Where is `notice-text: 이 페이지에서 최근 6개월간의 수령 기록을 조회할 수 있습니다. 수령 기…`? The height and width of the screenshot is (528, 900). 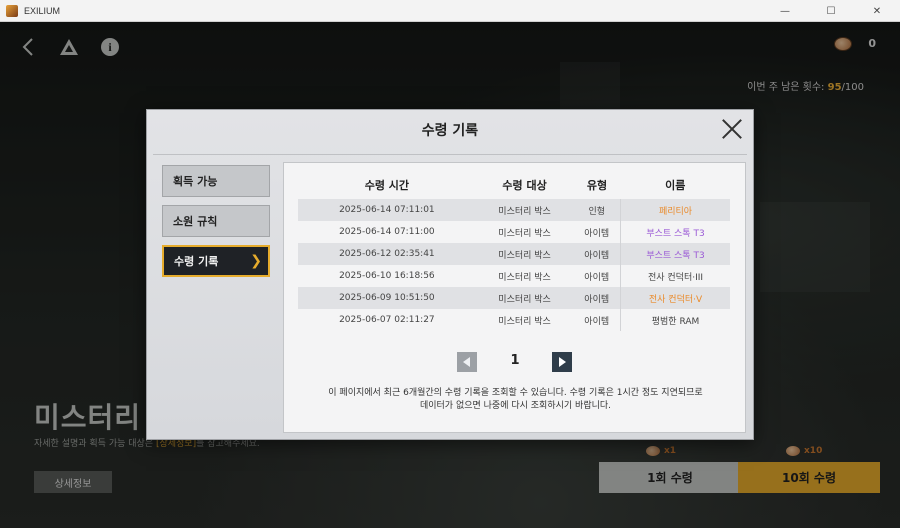 notice-text: 이 페이지에서 최근 6개월간의 수령 기록을 조회할 수 있습니다. 수령 기… is located at coordinates (515, 400).